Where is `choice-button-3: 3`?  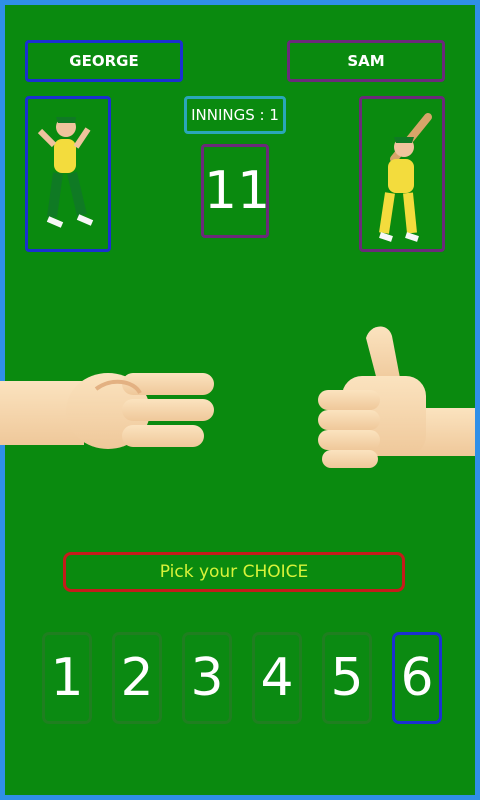 choice-button-3: 3 is located at coordinates (207, 678).